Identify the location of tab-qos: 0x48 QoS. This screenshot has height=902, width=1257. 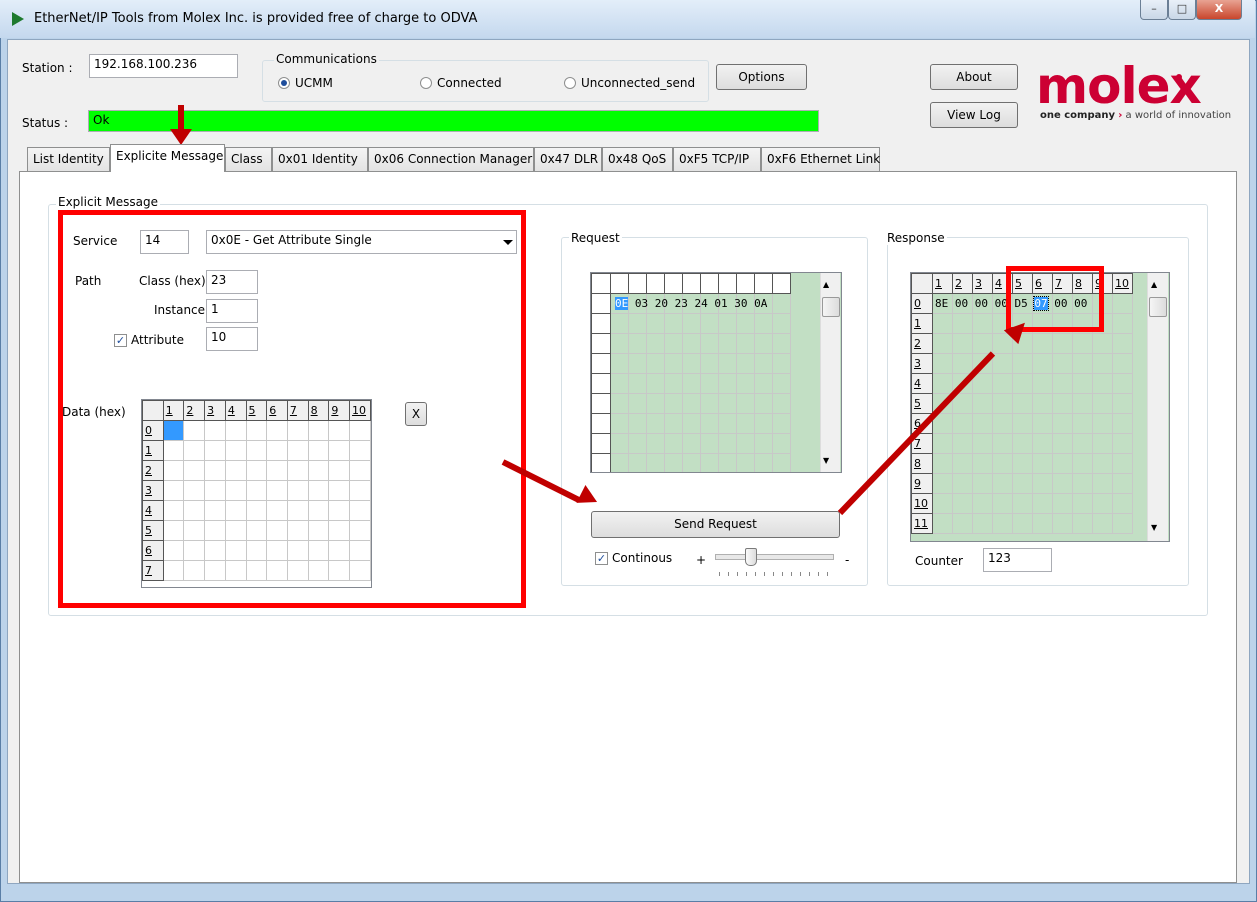
(637, 159).